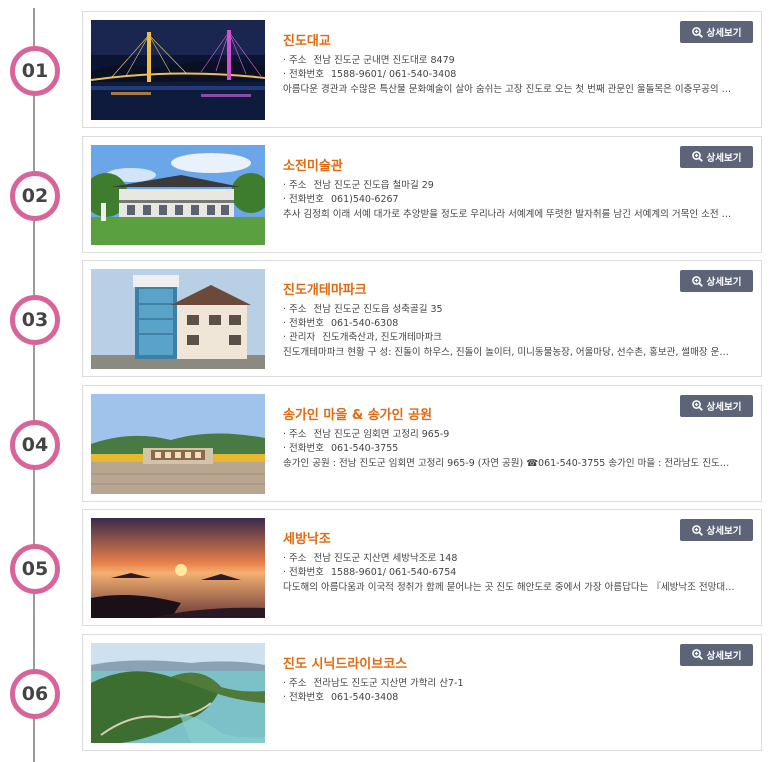 The height and width of the screenshot is (762, 771). Describe the element at coordinates (394, 74) in the screenshot. I see `info-value: 1588-9601/ 061-540-3408` at that location.